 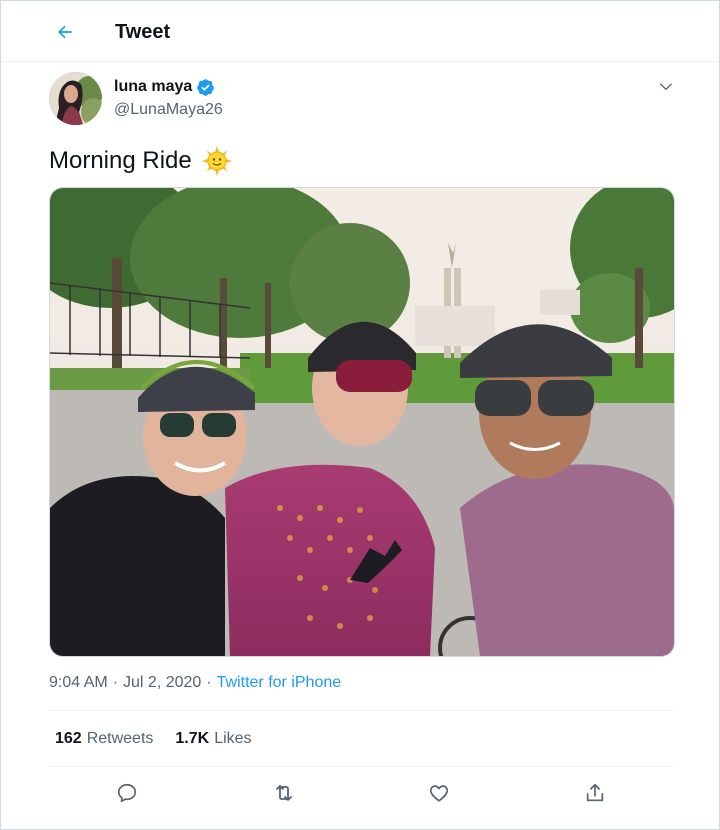 I want to click on verified-badge-icon, so click(x=205, y=87).